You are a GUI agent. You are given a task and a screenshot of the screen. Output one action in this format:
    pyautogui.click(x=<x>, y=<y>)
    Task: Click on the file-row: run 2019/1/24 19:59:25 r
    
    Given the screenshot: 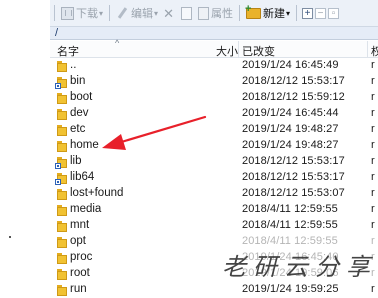 What is the action you would take?
    pyautogui.click(x=214, y=290)
    